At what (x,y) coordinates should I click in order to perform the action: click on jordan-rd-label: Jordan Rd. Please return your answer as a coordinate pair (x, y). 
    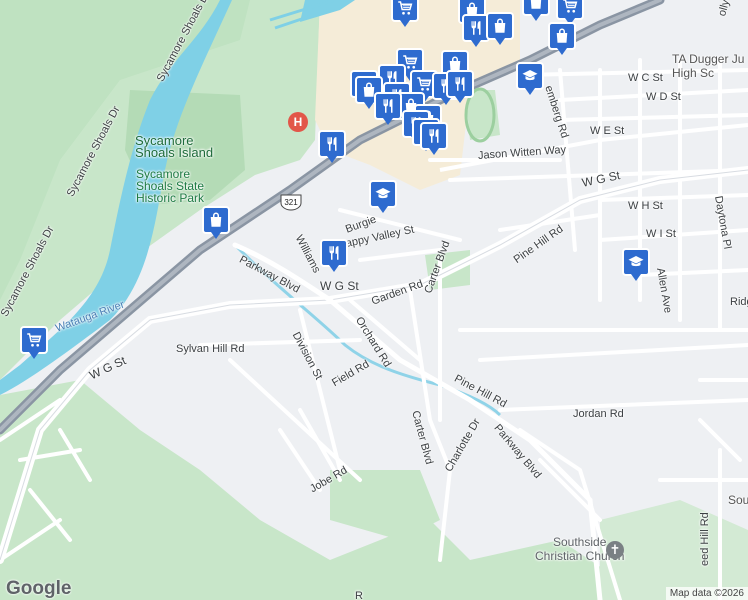
    Looking at the image, I should click on (598, 414).